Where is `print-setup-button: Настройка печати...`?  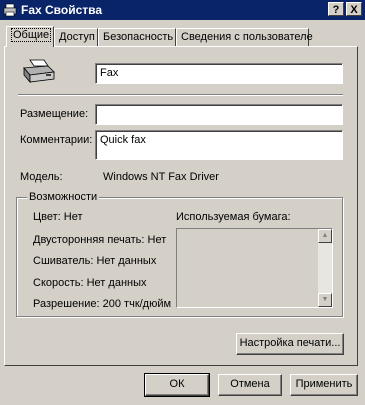 print-setup-button: Настройка печати... is located at coordinates (290, 344).